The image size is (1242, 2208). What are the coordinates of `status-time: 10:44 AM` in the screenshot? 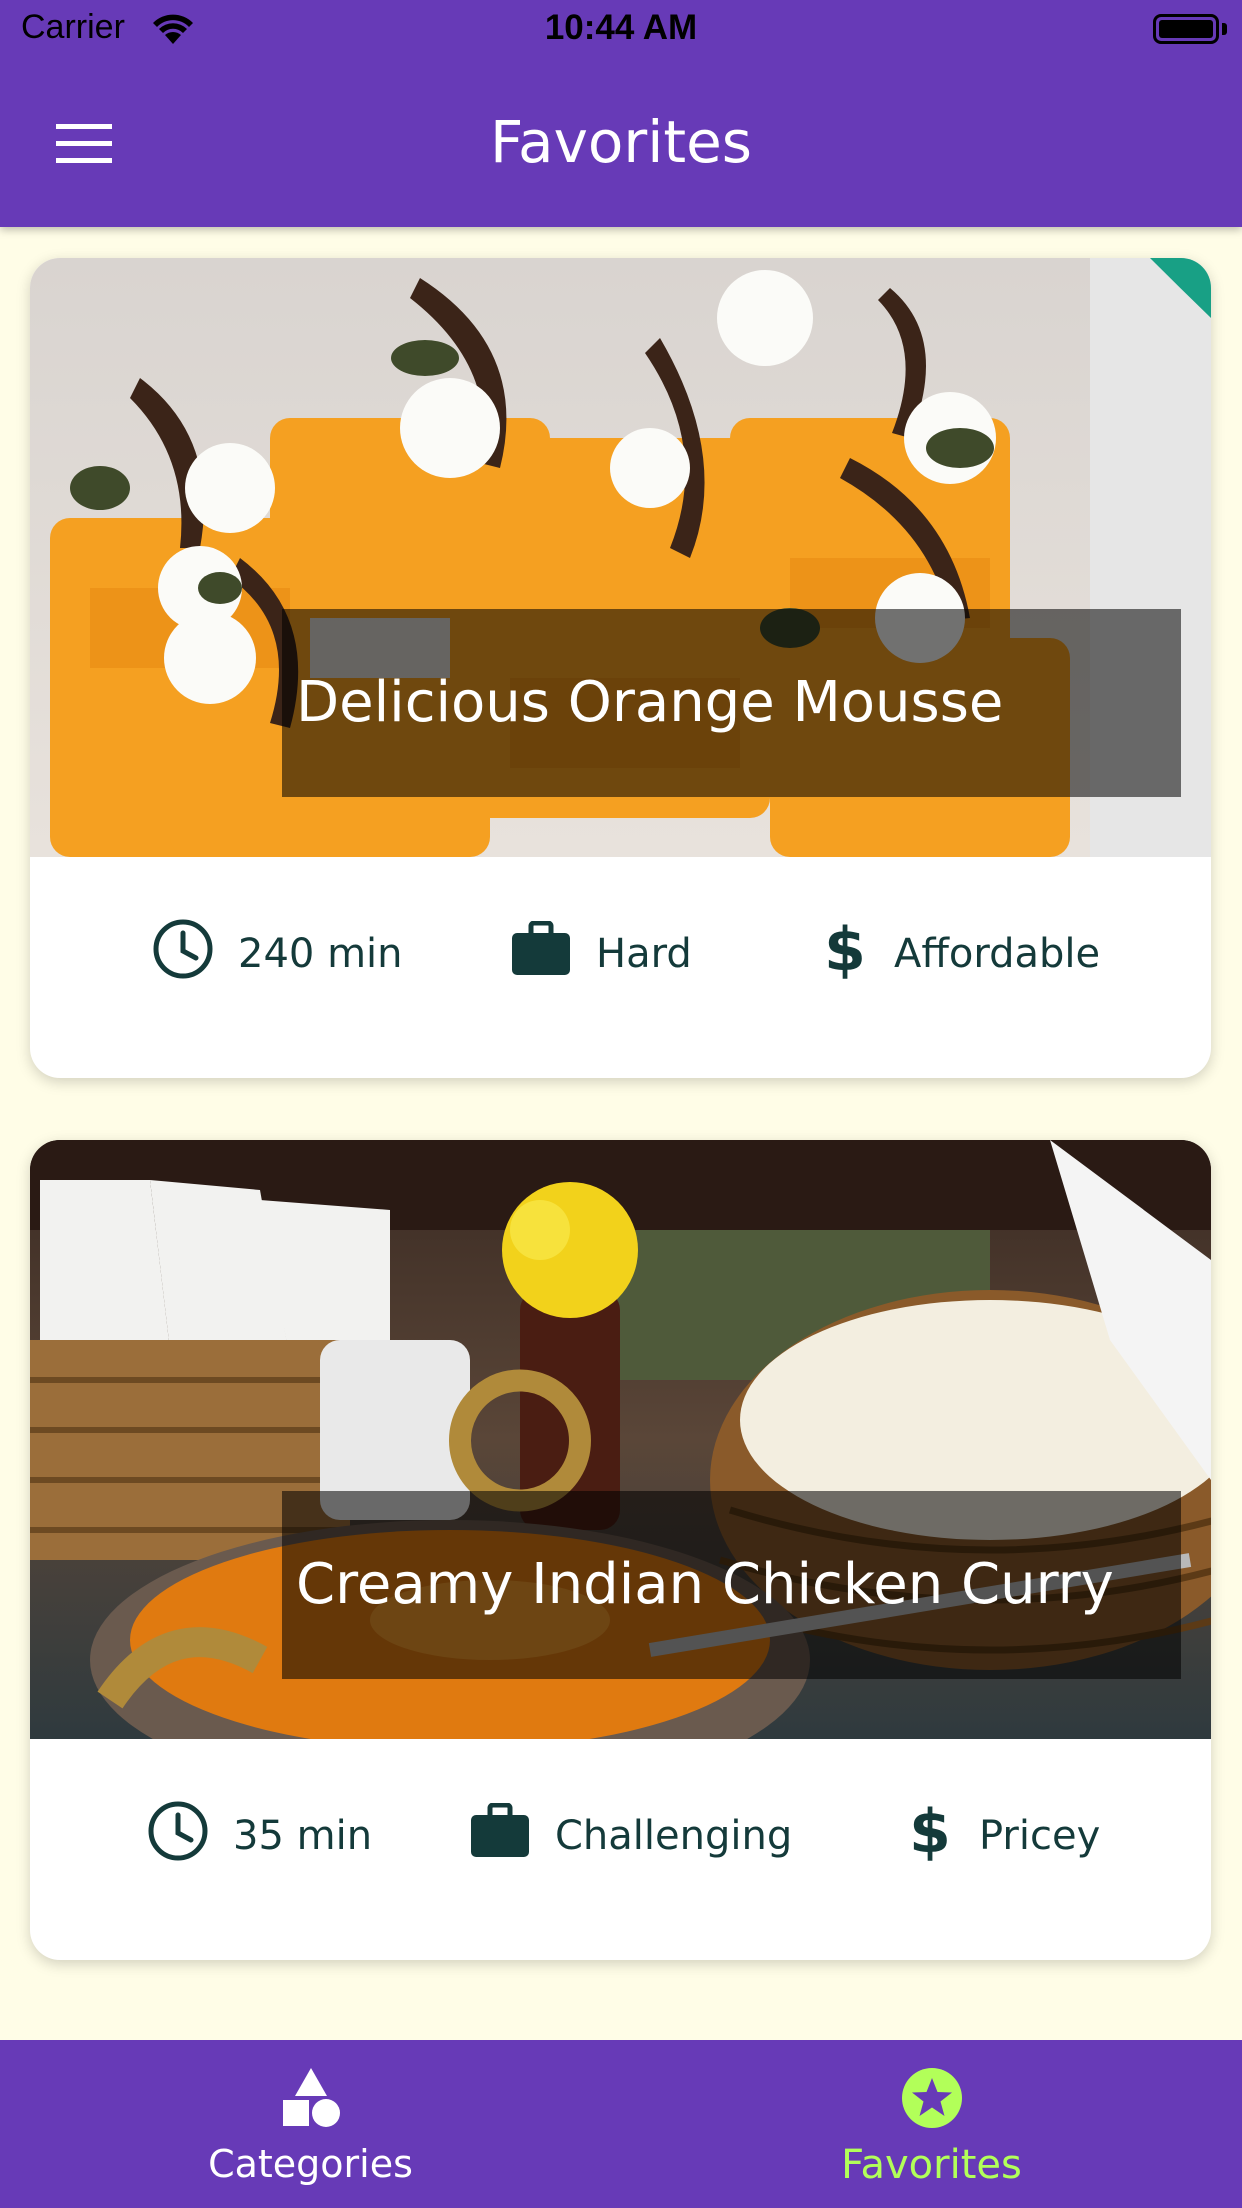 It's located at (621, 27).